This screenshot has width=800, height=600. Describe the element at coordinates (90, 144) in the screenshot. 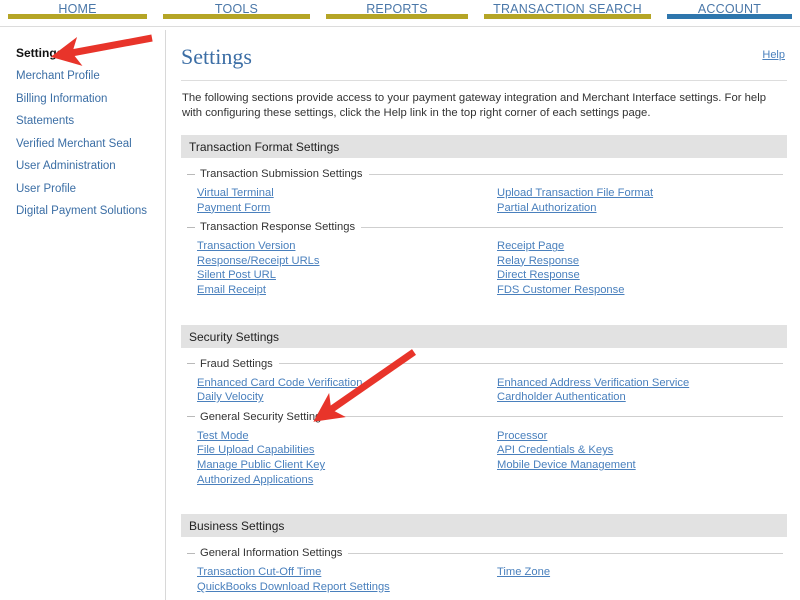

I see `sidebar-item-verified-merchant-seal: Verified Merchant Seal` at that location.